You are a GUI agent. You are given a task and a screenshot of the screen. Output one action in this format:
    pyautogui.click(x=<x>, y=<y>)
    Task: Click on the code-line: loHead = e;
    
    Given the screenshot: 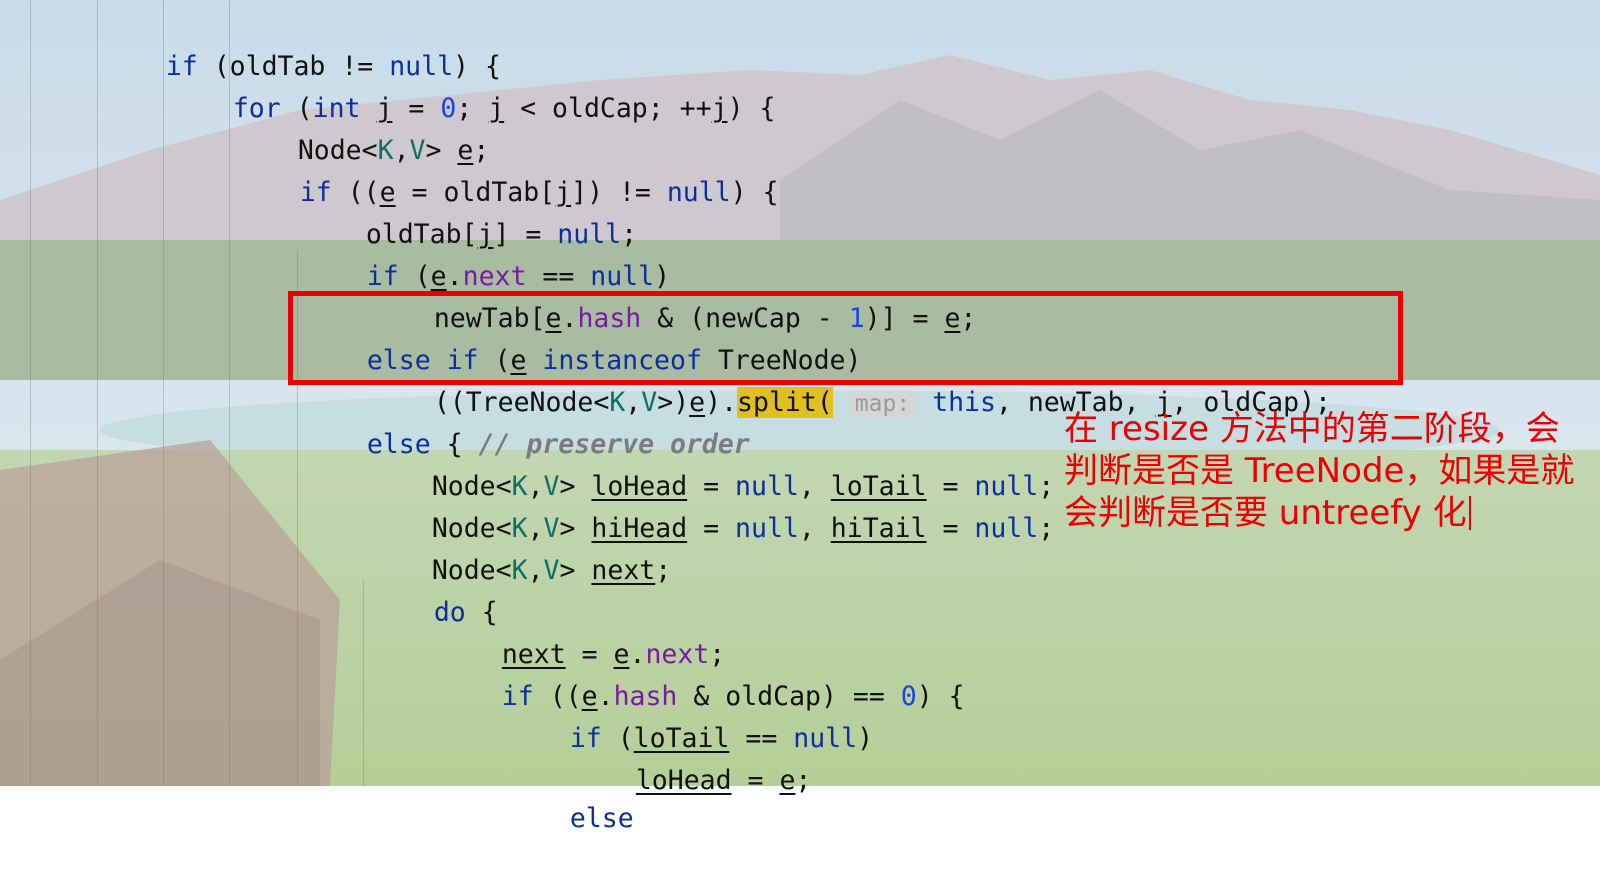 What is the action you would take?
    pyautogui.click(x=723, y=780)
    